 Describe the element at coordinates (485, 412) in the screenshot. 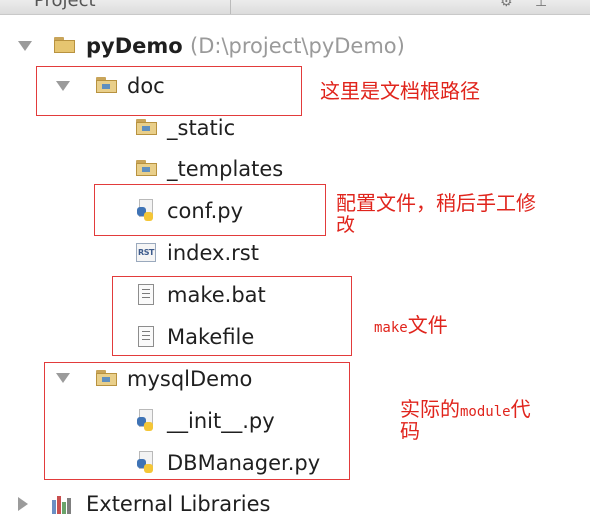

I see `module-annotation-b: module` at that location.